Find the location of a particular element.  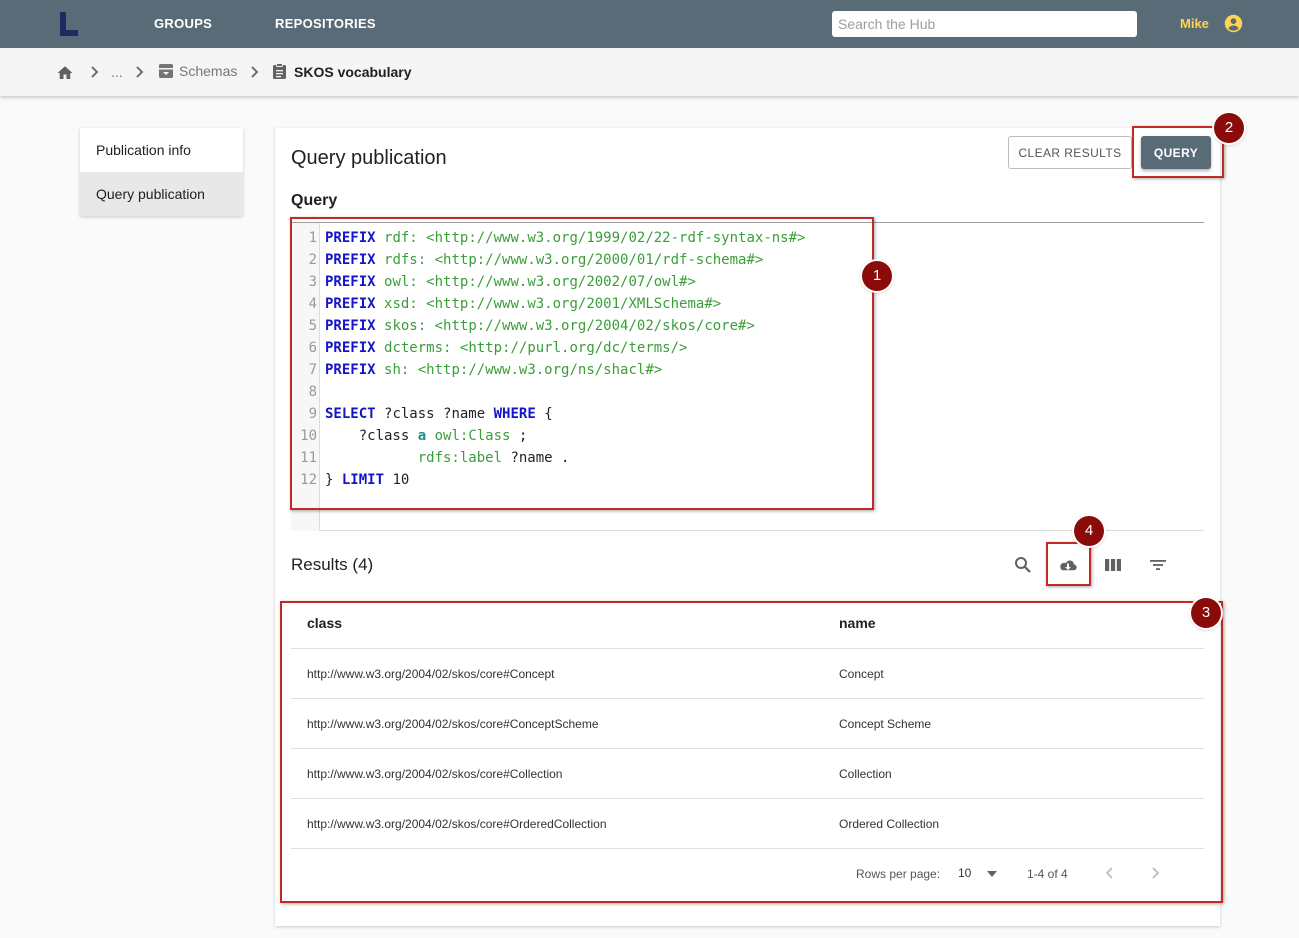

breadcrumb-current: SKOS vocabulary is located at coordinates (342, 71).